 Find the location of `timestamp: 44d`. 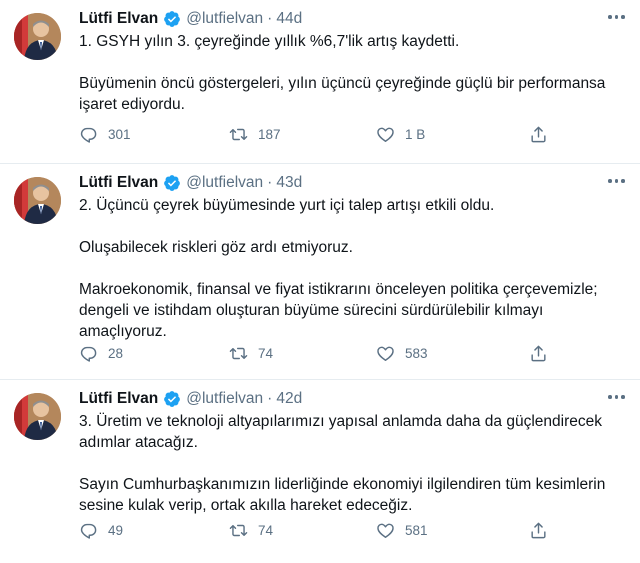

timestamp: 44d is located at coordinates (289, 19).